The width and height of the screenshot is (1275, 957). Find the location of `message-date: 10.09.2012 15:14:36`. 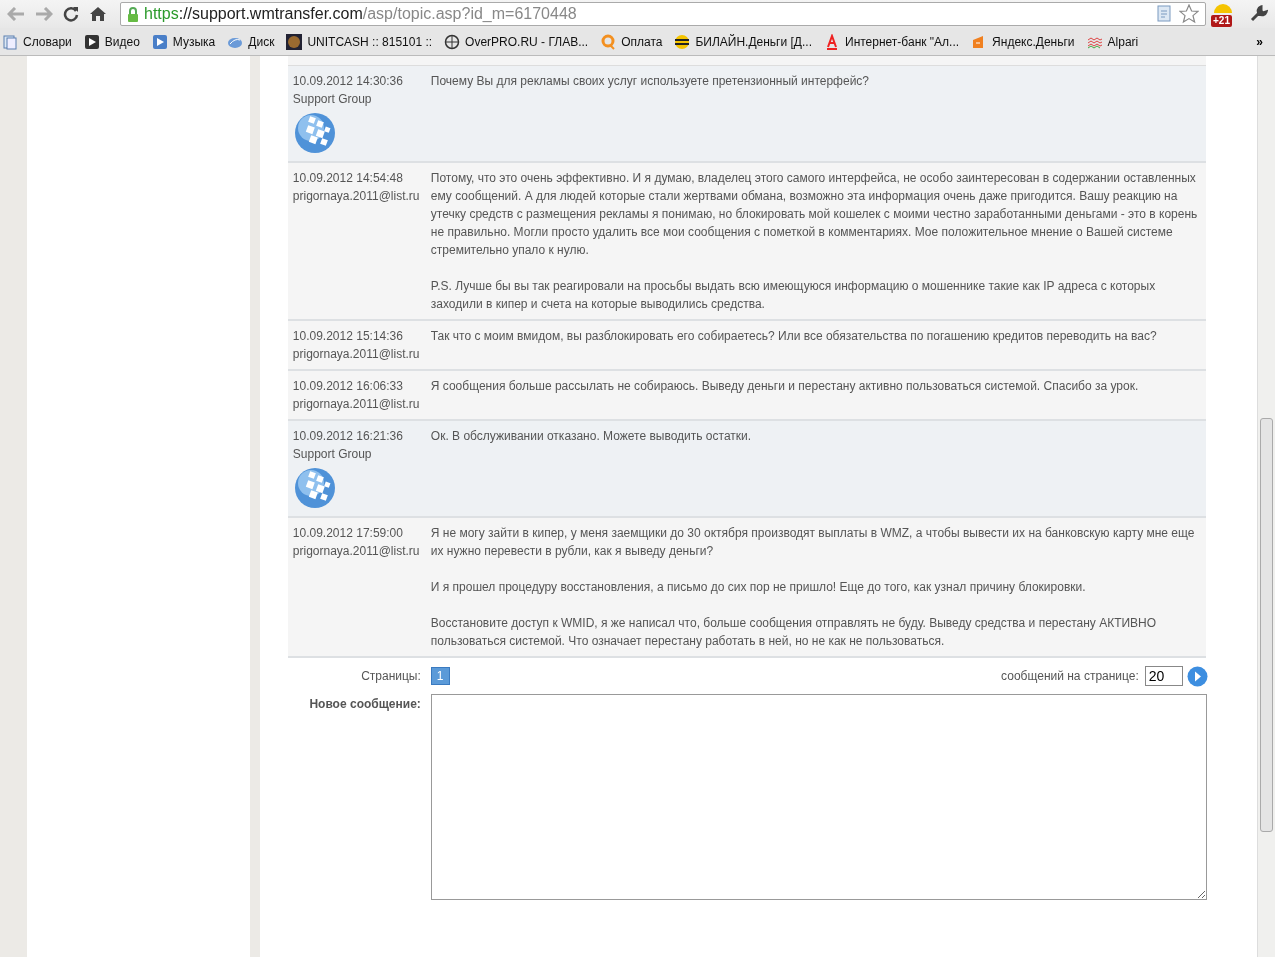

message-date: 10.09.2012 15:14:36 is located at coordinates (347, 336).